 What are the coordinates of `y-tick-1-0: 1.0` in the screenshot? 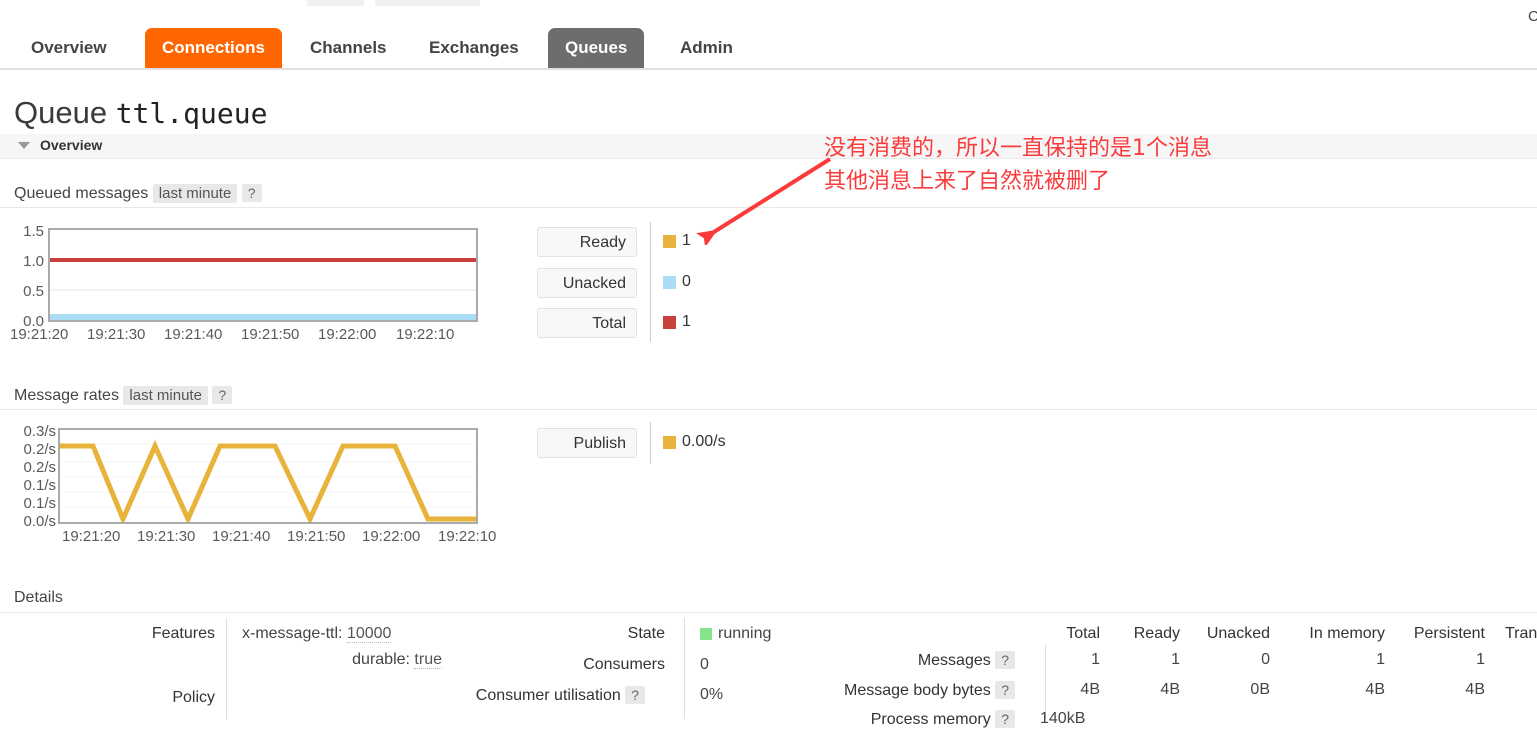 It's located at (33, 261).